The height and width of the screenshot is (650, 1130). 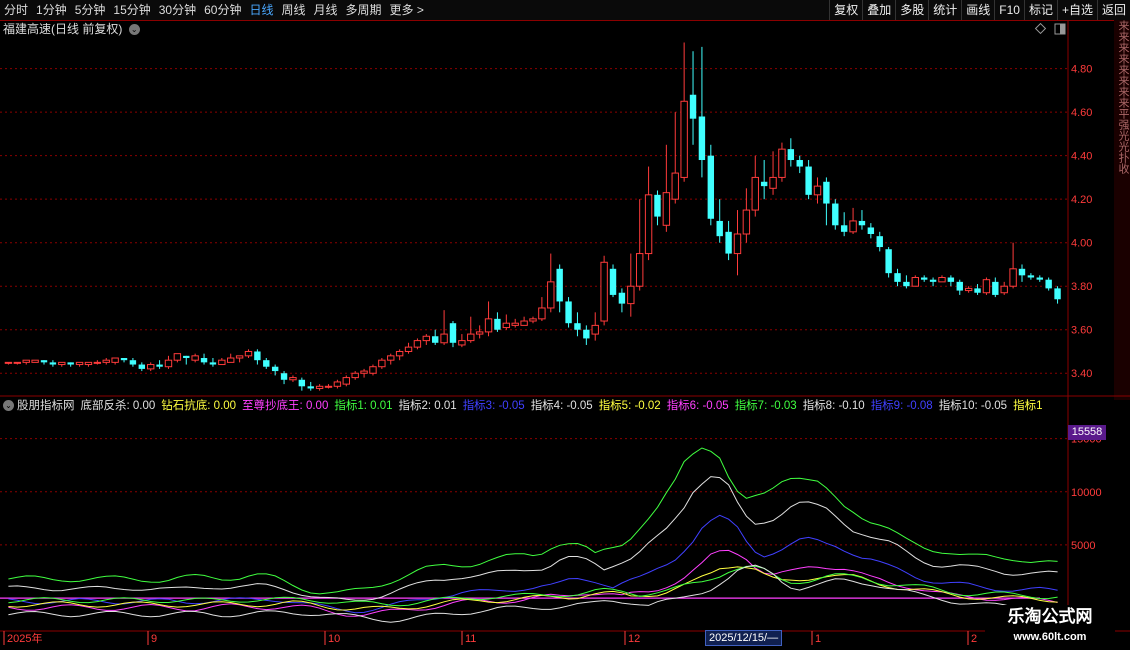 What do you see at coordinates (199, 406) in the screenshot?
I see `indicator-value-1: 钻石抗底: 0.00` at bounding box center [199, 406].